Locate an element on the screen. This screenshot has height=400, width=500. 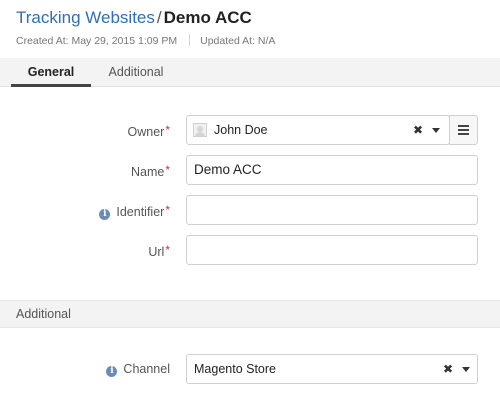
tab-bar: General Additional is located at coordinates (250, 72).